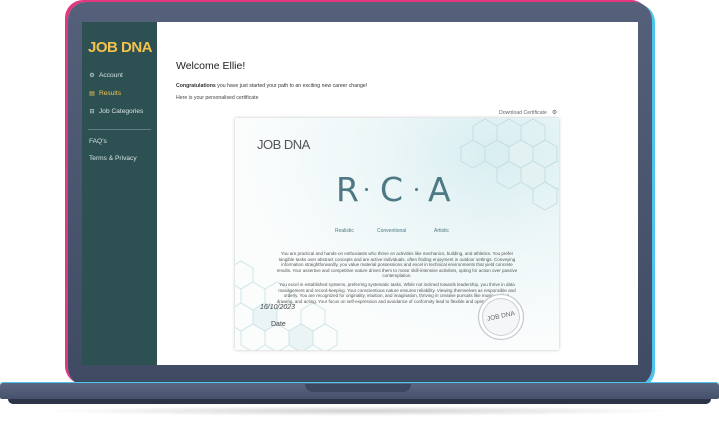  What do you see at coordinates (392, 189) in the screenshot?
I see `code-letter-c: C` at bounding box center [392, 189].